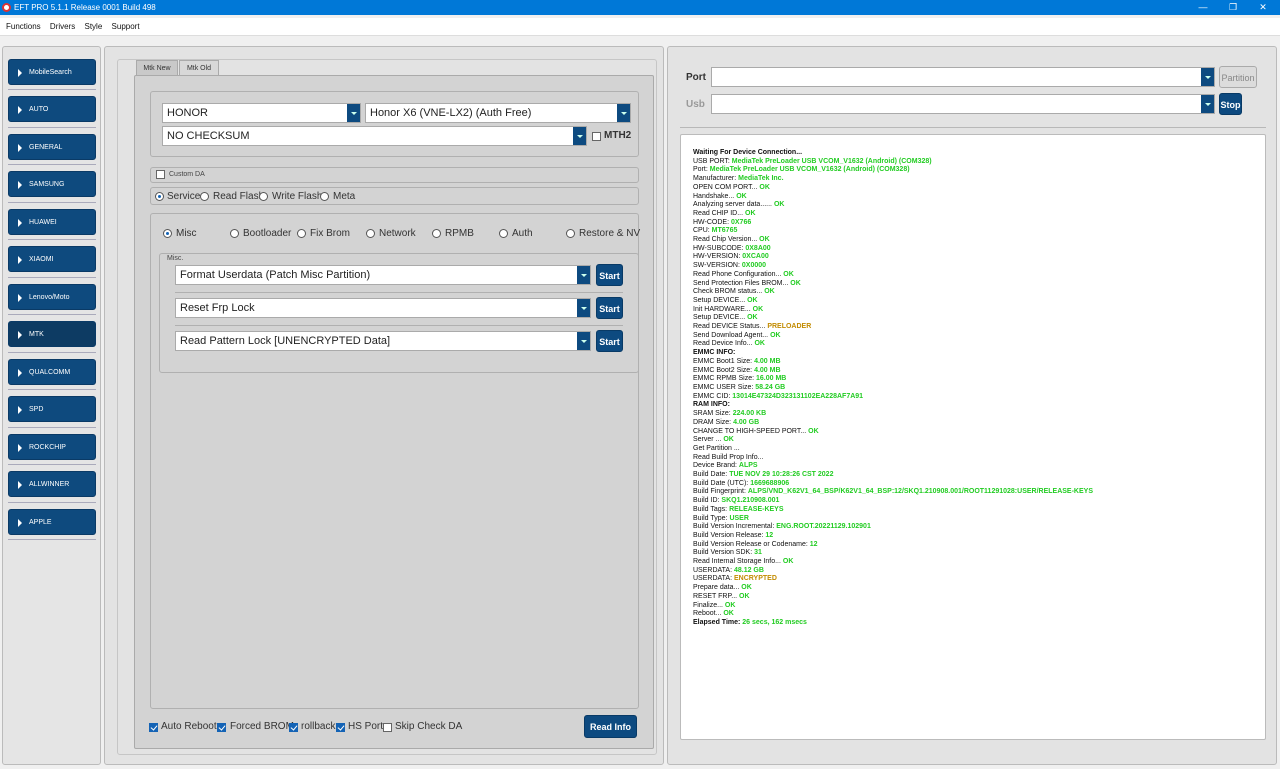  Describe the element at coordinates (234, 233) in the screenshot. I see `bootloader-radio` at that location.